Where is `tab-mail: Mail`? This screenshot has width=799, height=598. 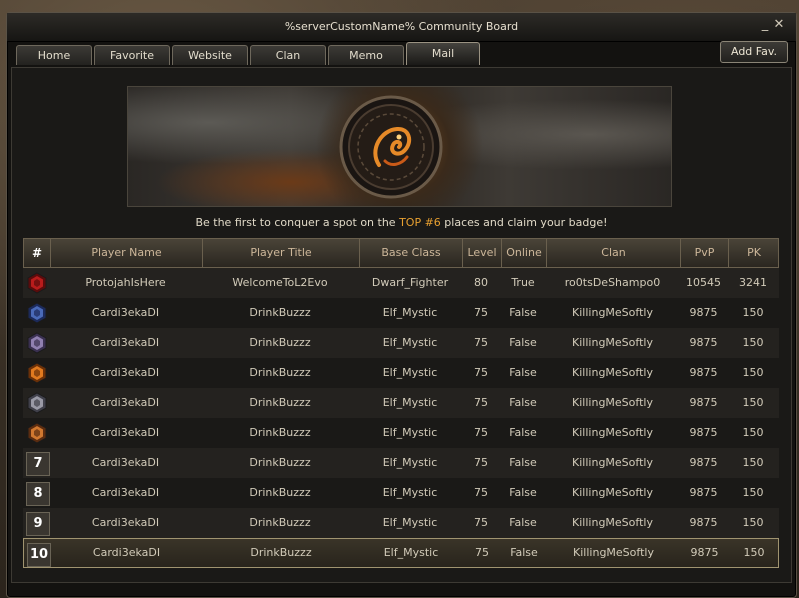
tab-mail: Mail is located at coordinates (443, 53).